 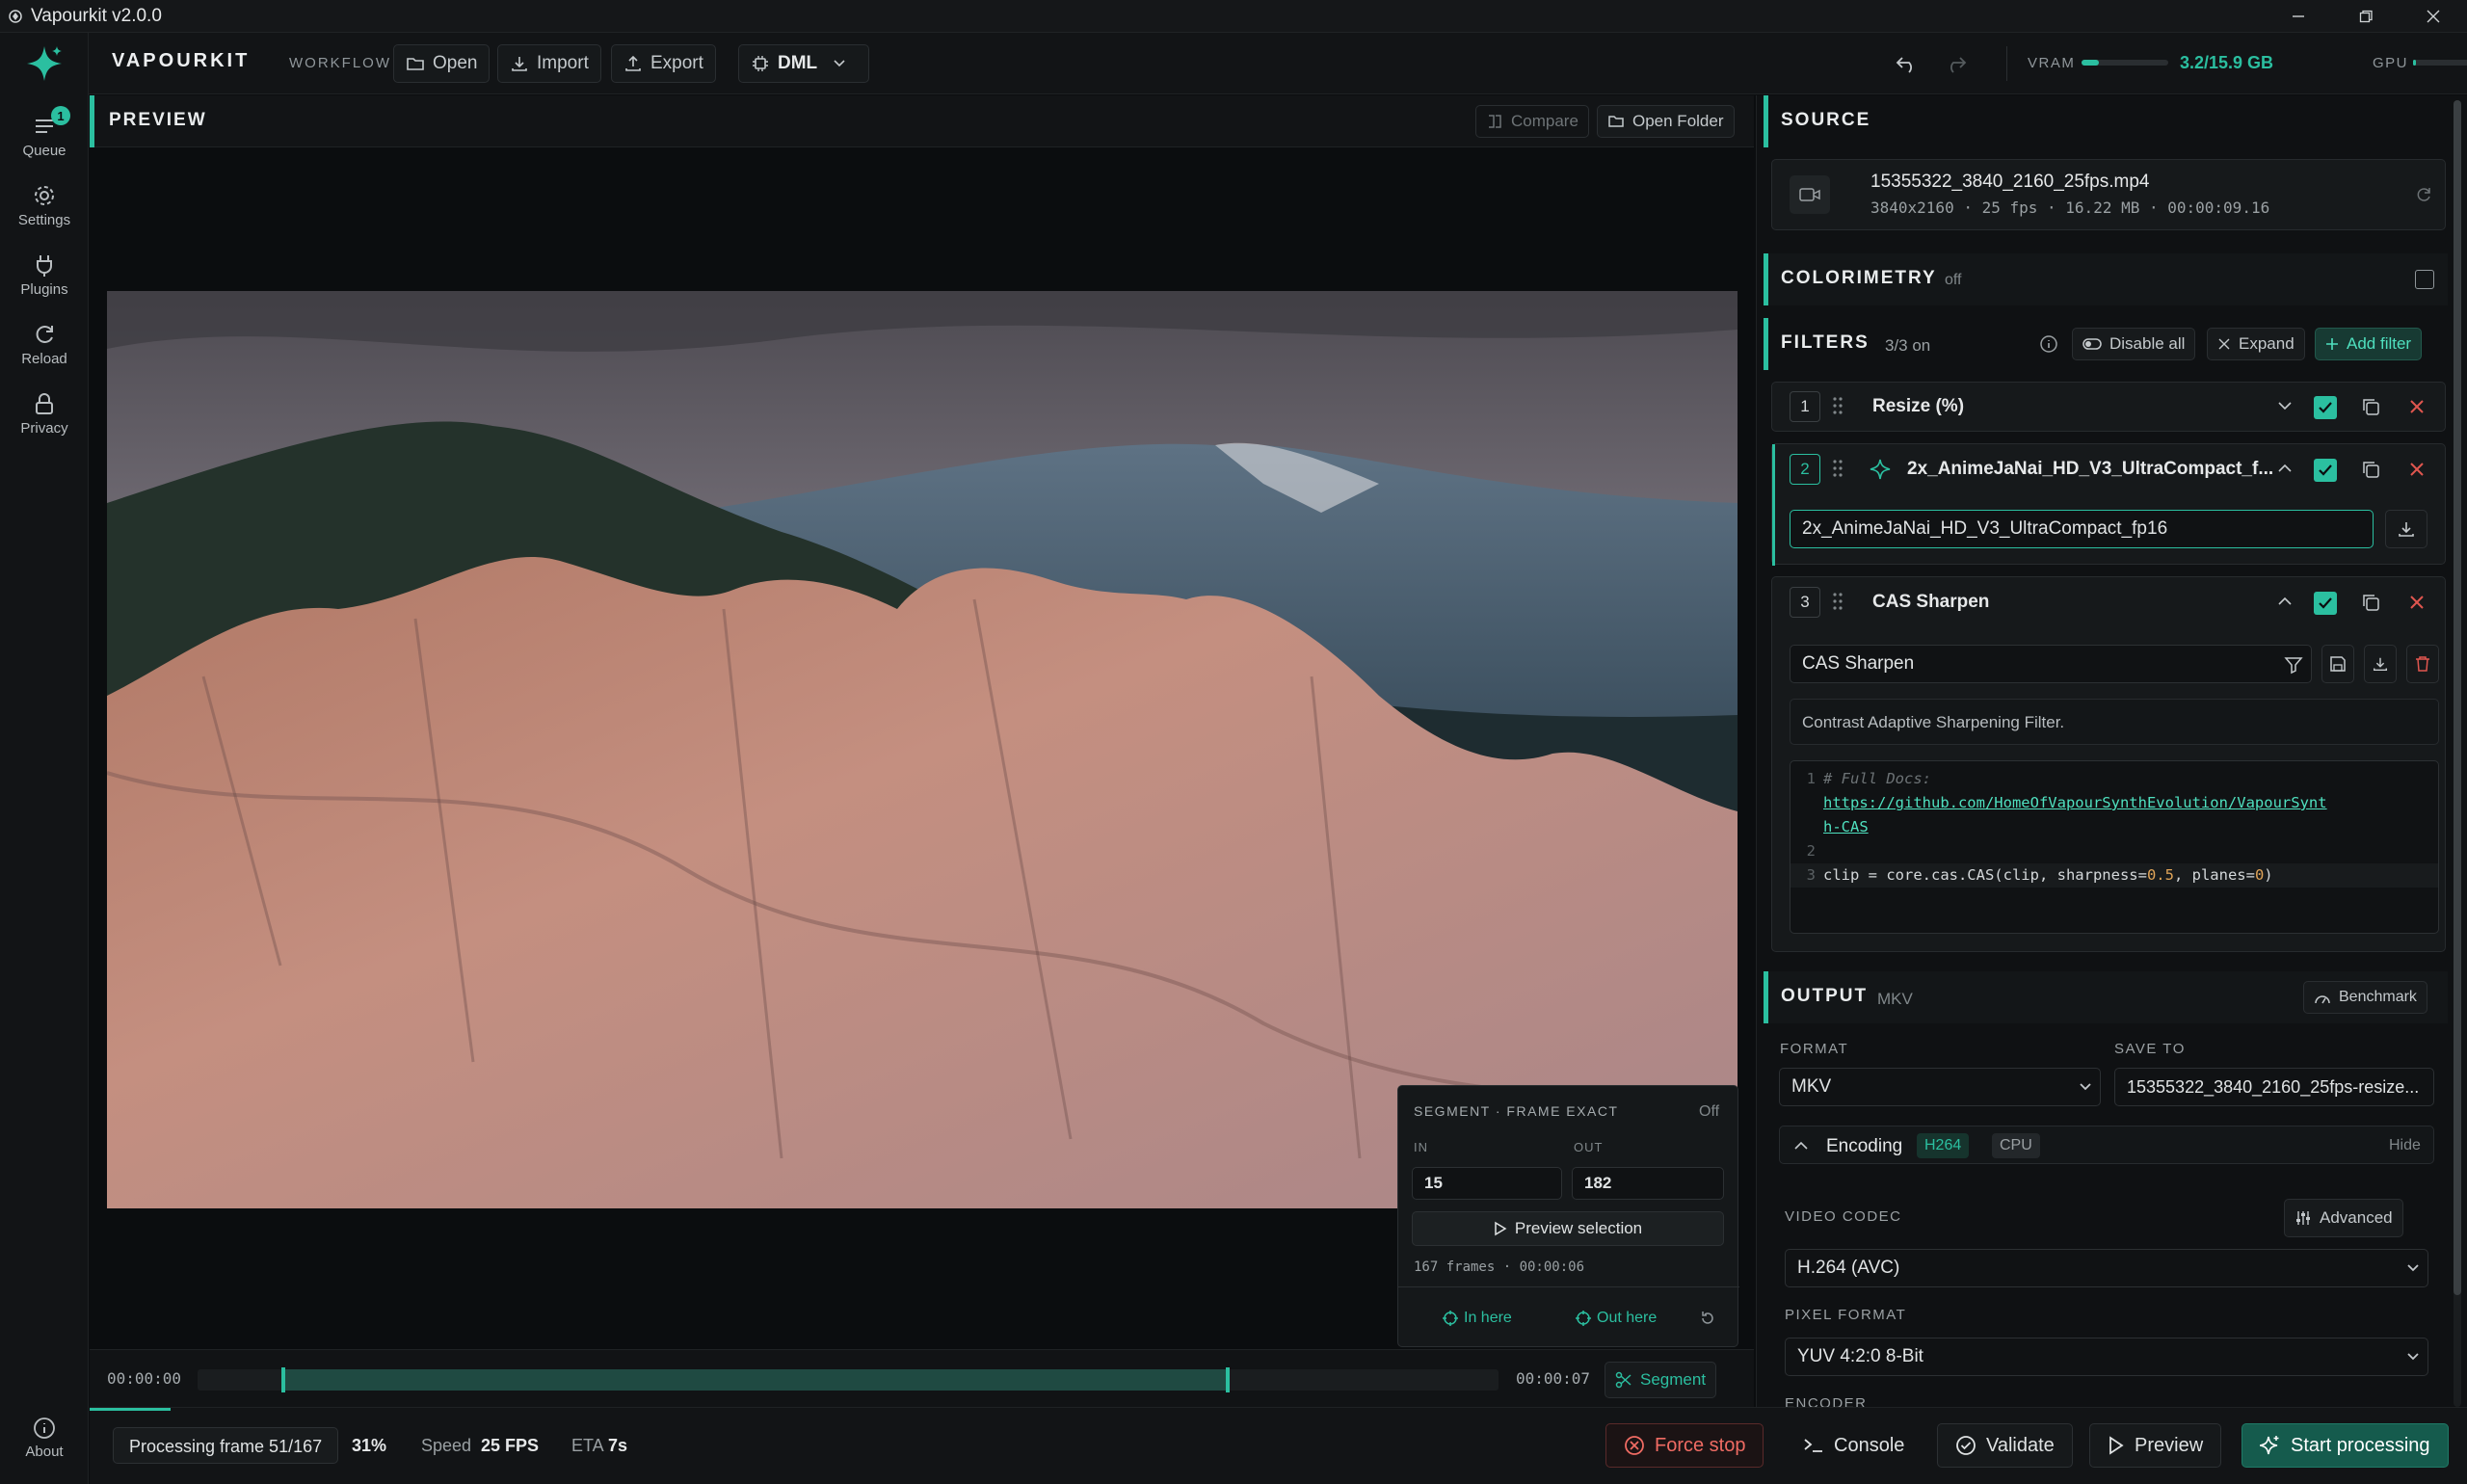 What do you see at coordinates (2048, 344) in the screenshot?
I see `filters-info-button` at bounding box center [2048, 344].